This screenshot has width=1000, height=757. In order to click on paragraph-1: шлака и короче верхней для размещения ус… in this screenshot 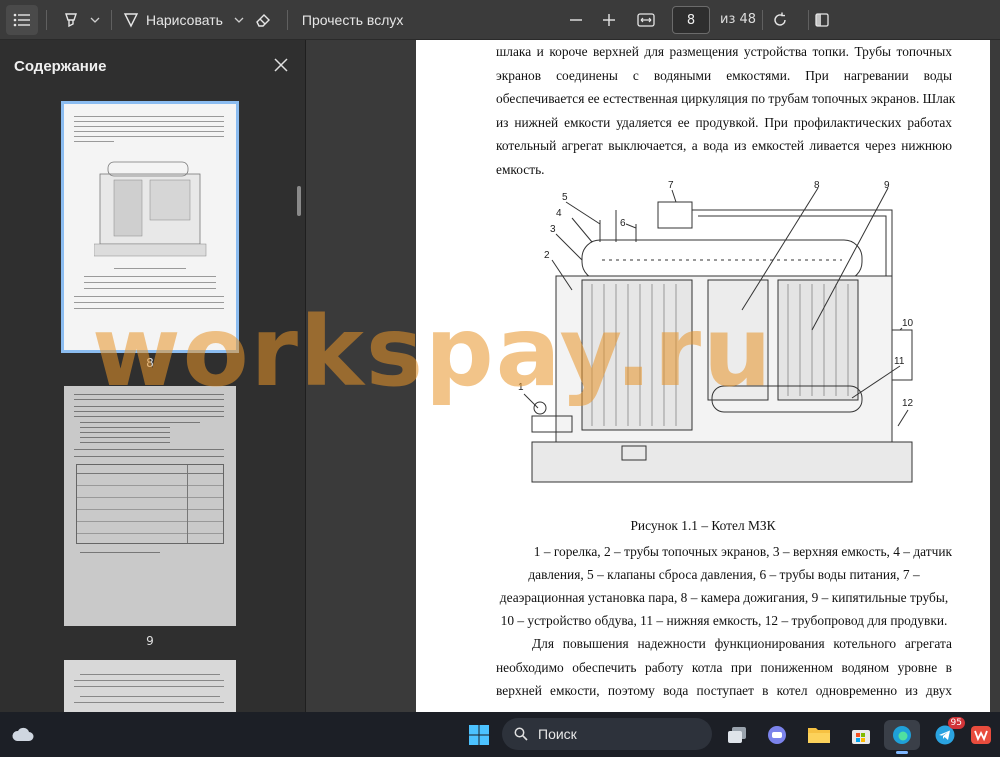, I will do `click(726, 110)`.